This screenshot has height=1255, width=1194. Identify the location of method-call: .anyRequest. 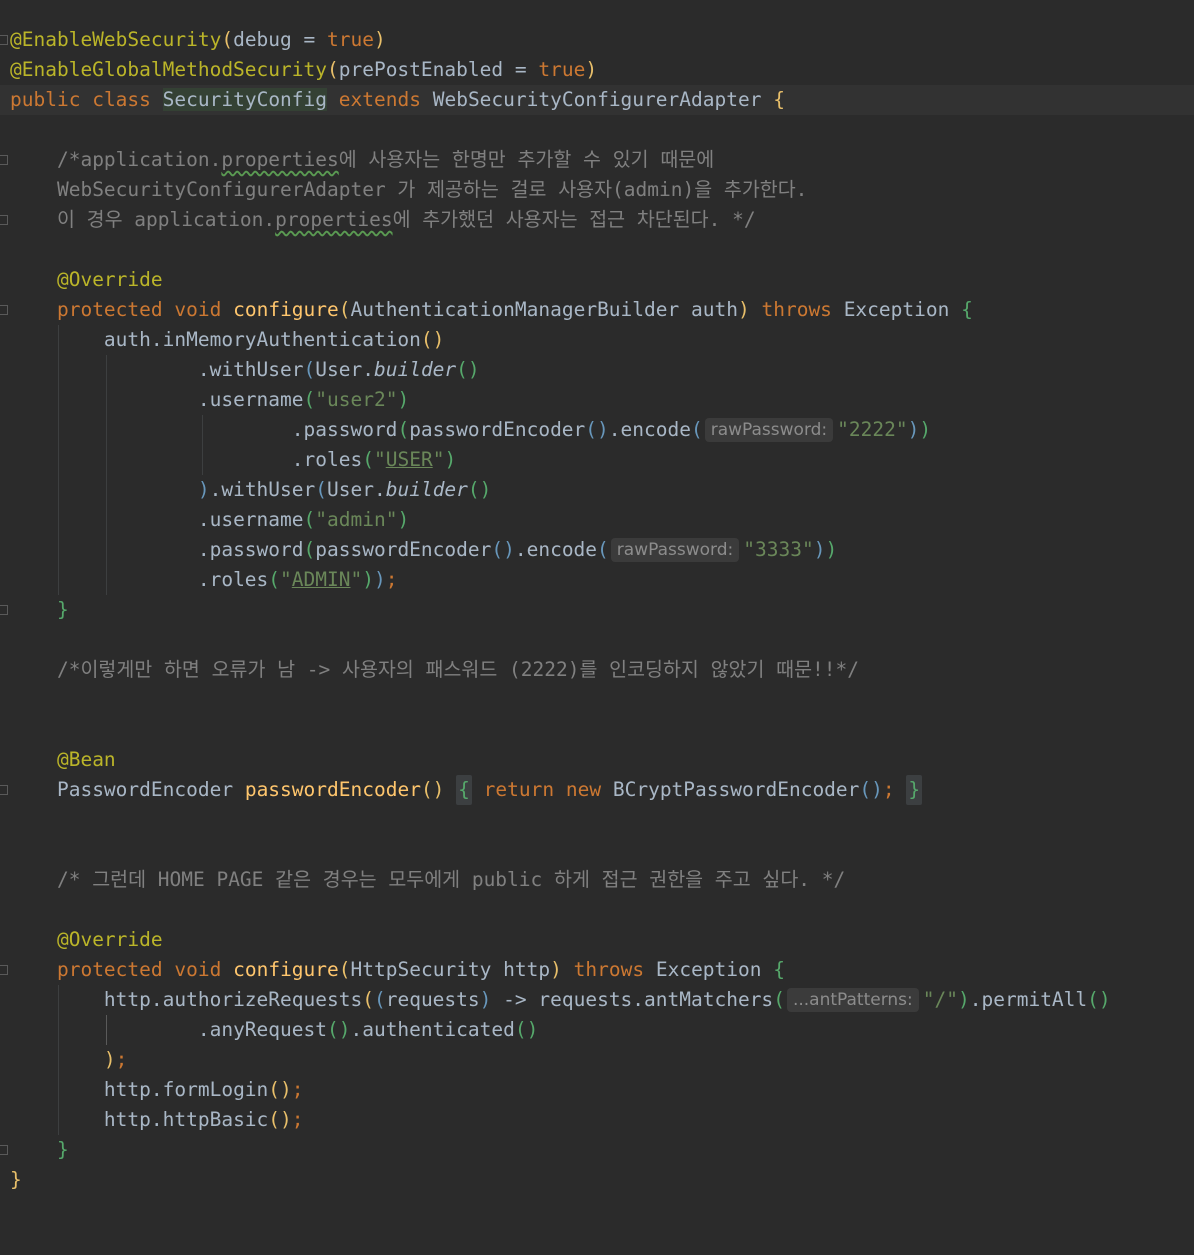
(262, 1029).